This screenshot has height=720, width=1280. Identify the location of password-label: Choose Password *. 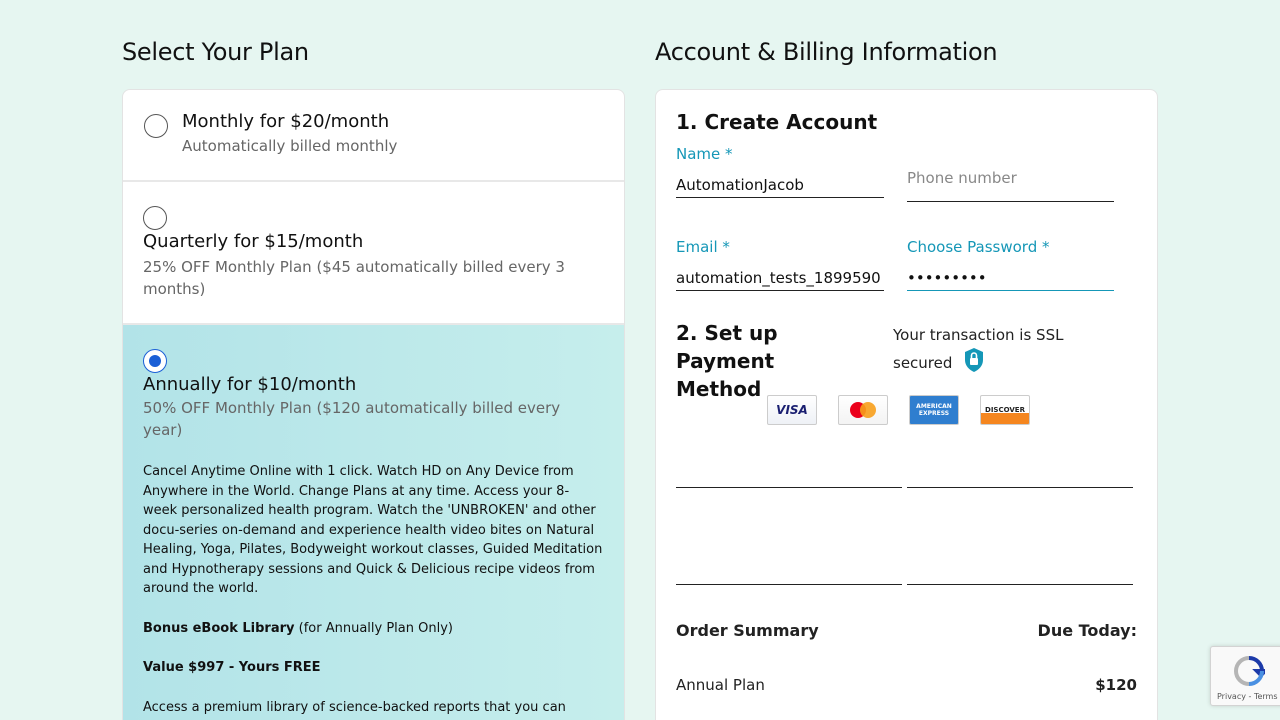
(978, 247).